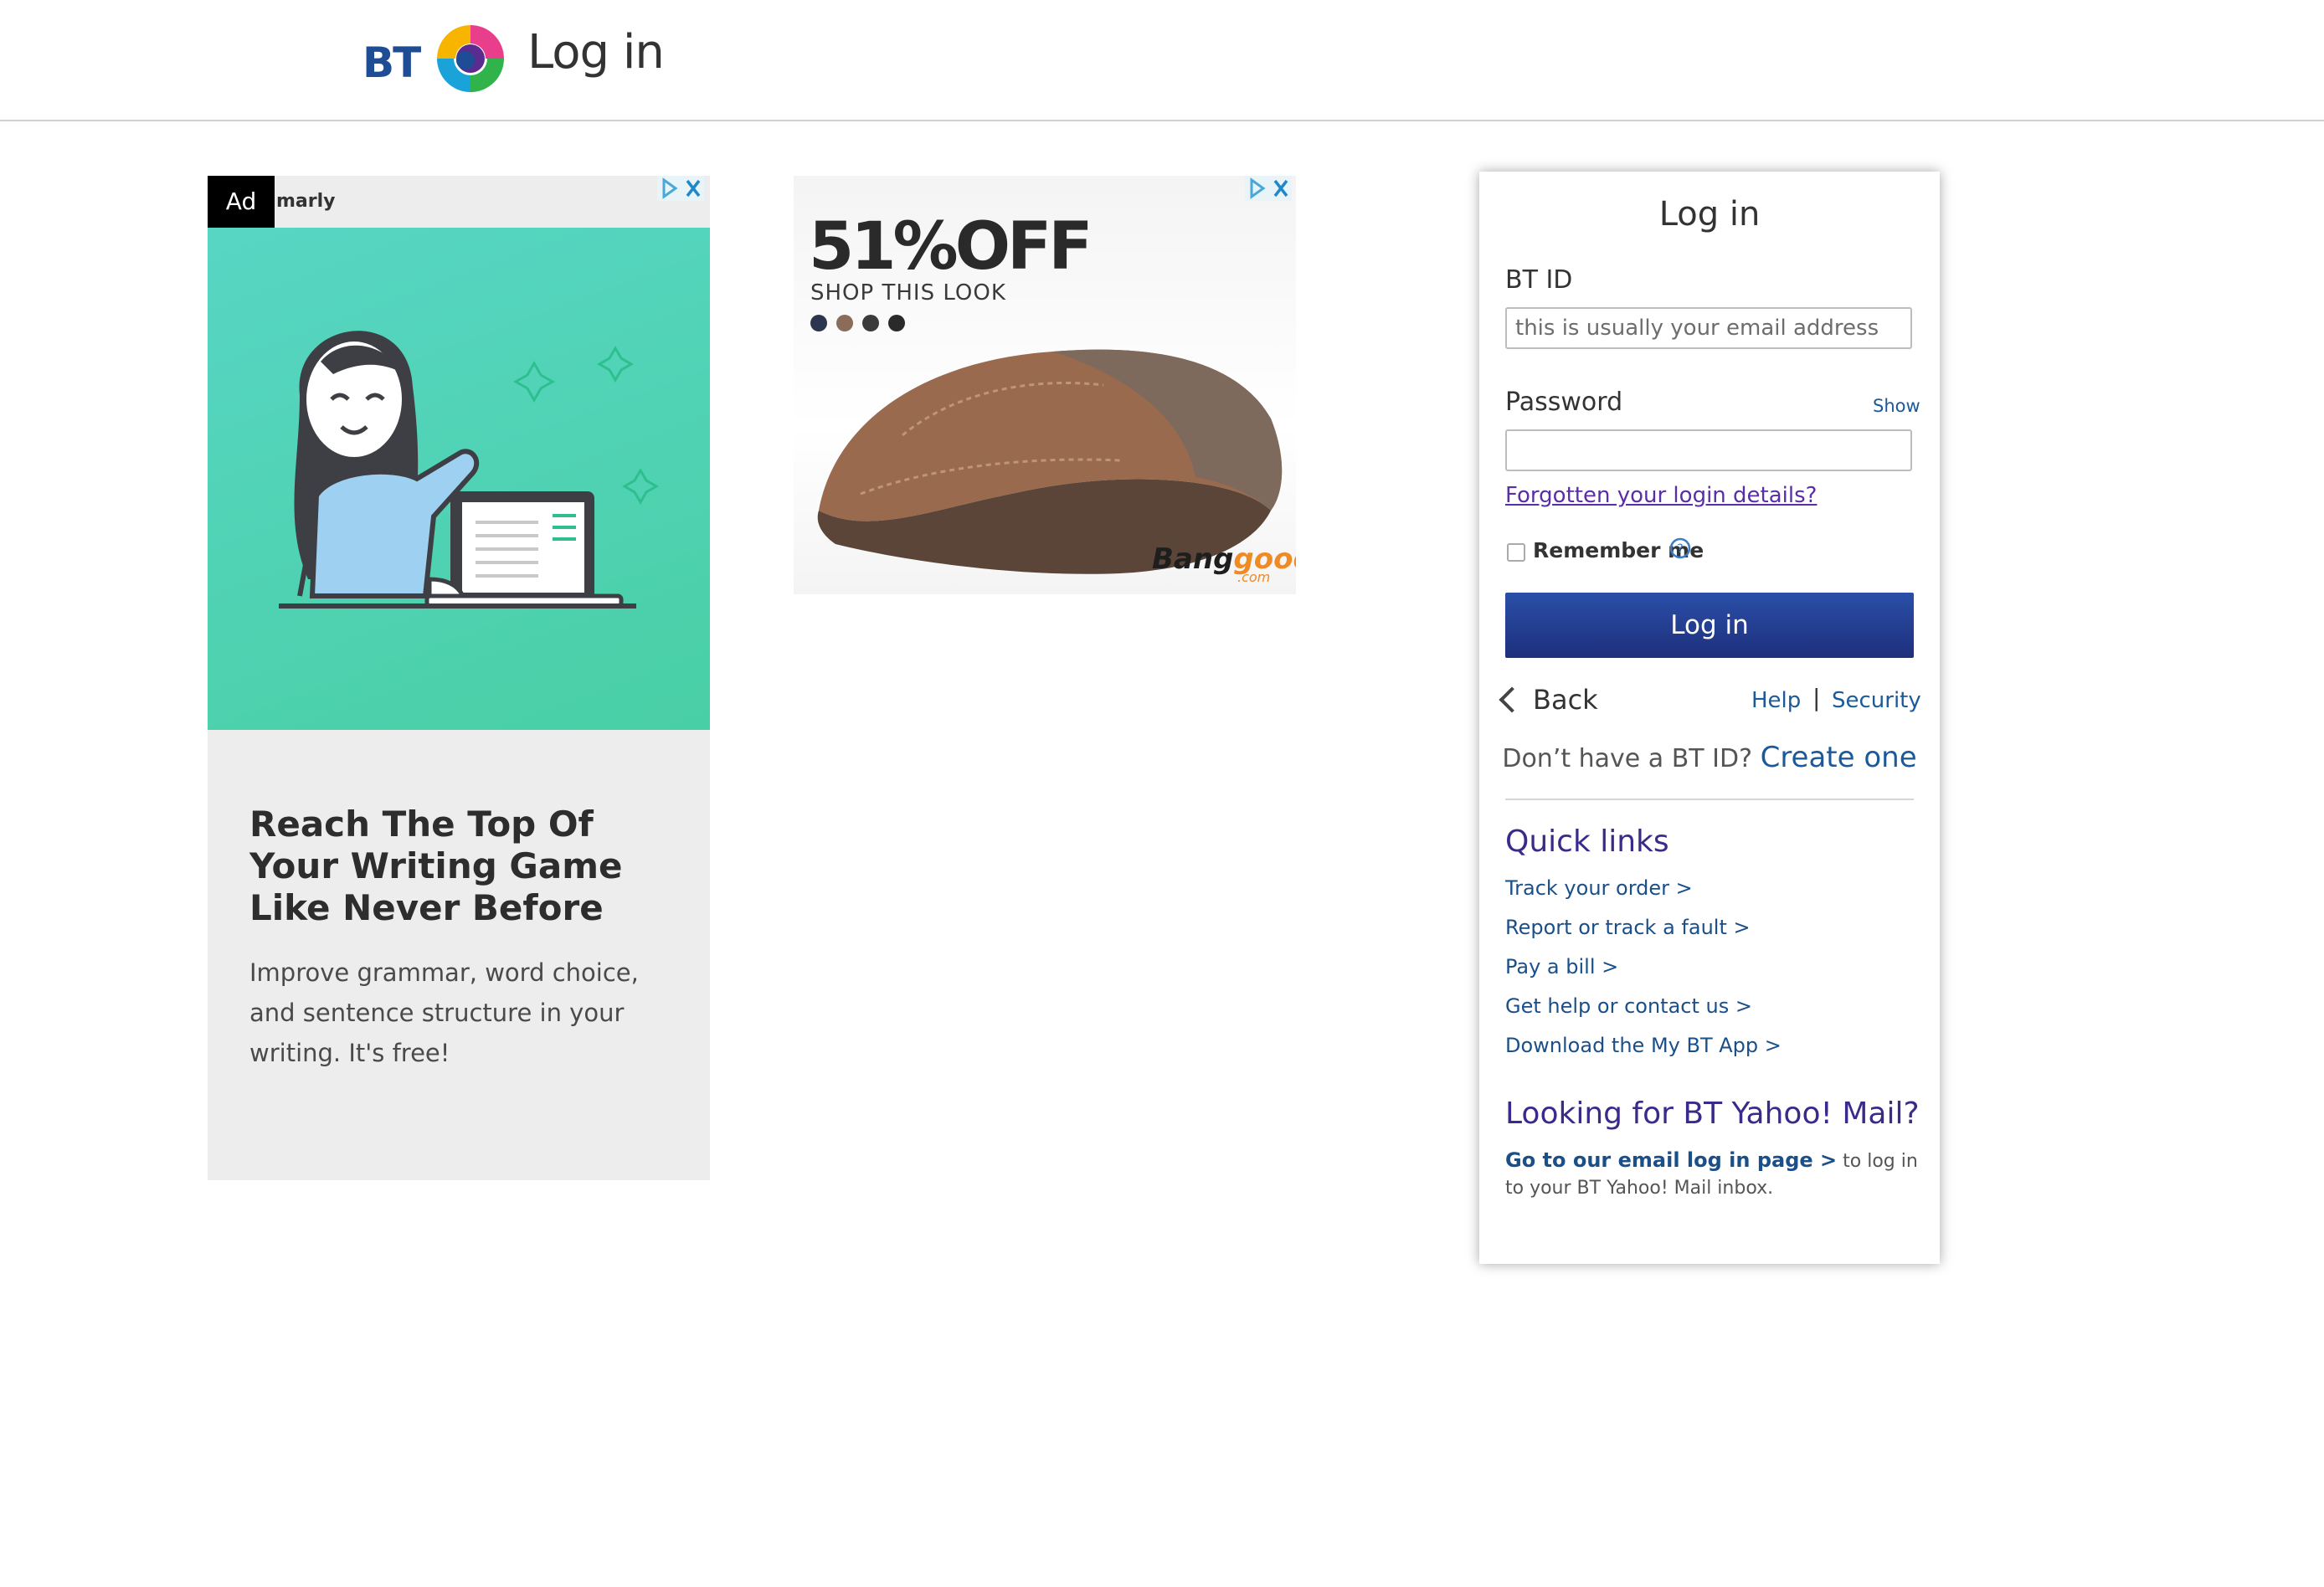 The width and height of the screenshot is (2324, 1587). What do you see at coordinates (1587, 842) in the screenshot?
I see `quick-links-title: Quick links` at bounding box center [1587, 842].